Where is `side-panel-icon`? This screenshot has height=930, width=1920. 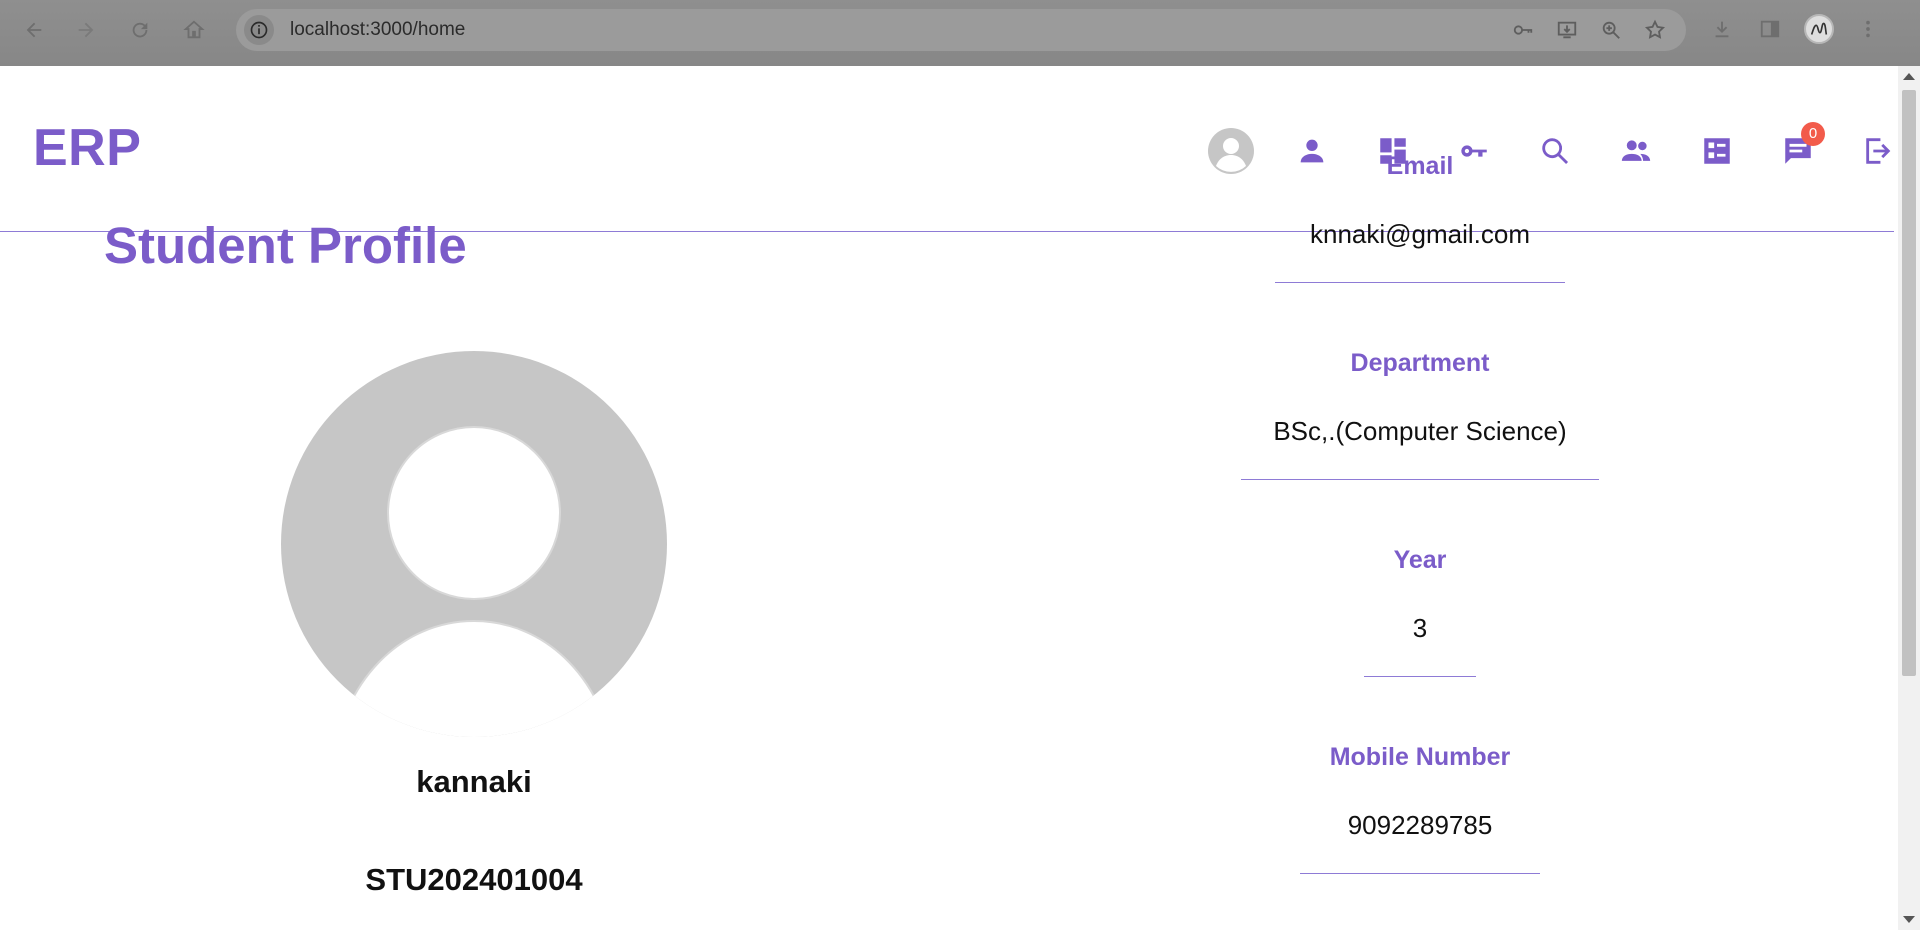 side-panel-icon is located at coordinates (1770, 29).